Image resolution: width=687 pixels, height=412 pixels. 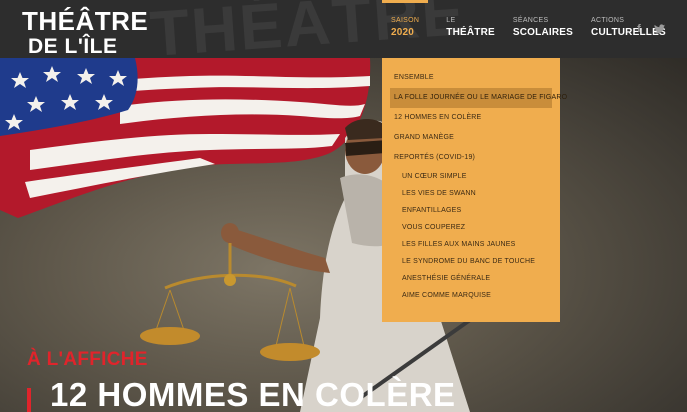 What do you see at coordinates (471, 227) in the screenshot?
I see `dropdown-subitem: VOUS COUPEREZ` at bounding box center [471, 227].